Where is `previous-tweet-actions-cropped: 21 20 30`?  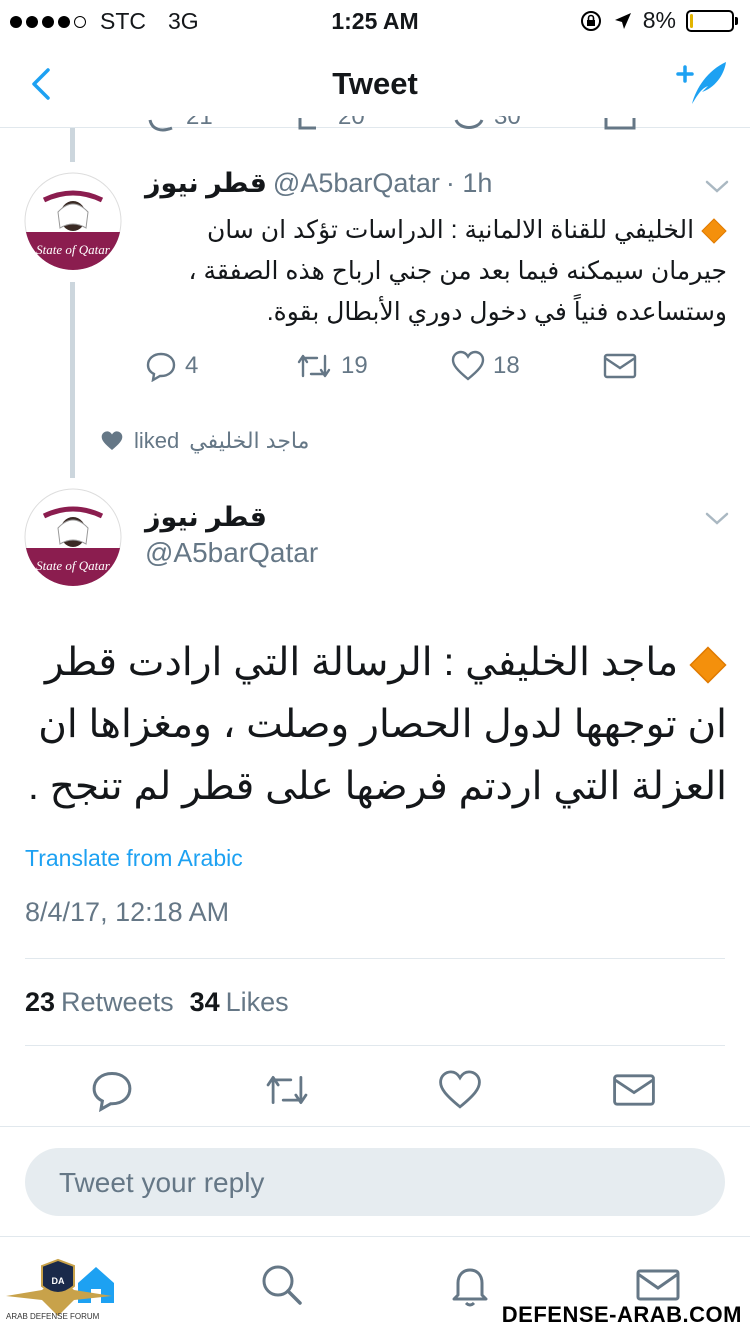 previous-tweet-actions-cropped: 21 20 30 is located at coordinates (375, 126).